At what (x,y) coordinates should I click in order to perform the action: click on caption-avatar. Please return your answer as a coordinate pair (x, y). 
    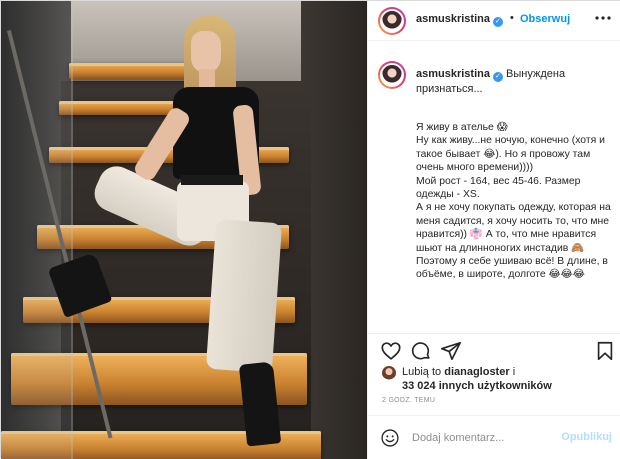
    Looking at the image, I should click on (392, 75).